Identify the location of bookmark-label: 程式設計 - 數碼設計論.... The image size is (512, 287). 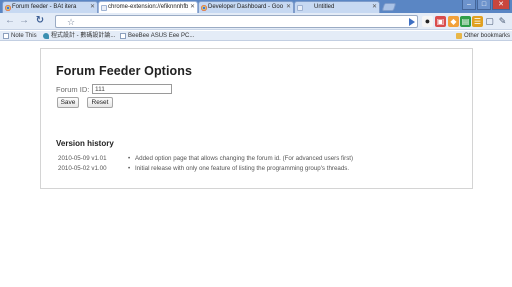
(83, 36).